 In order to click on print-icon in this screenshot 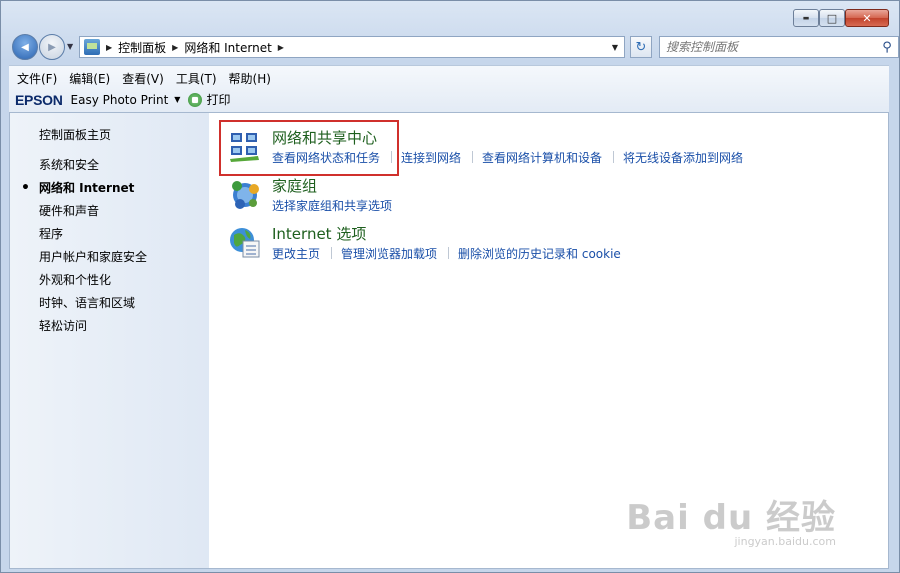, I will do `click(195, 99)`.